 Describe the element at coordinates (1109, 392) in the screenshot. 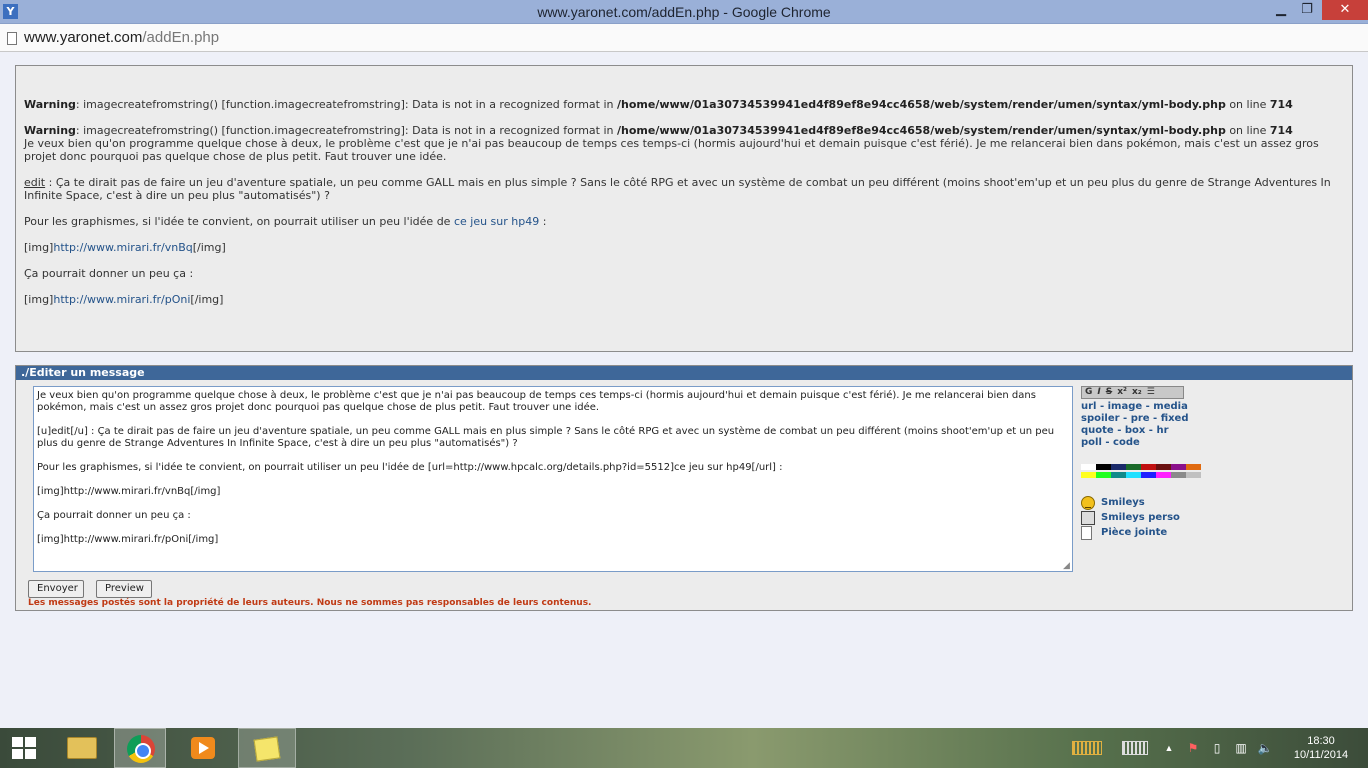

I see `strike-button: S` at that location.